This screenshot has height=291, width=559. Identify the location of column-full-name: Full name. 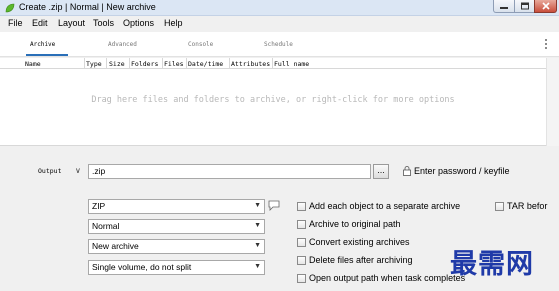
(291, 64).